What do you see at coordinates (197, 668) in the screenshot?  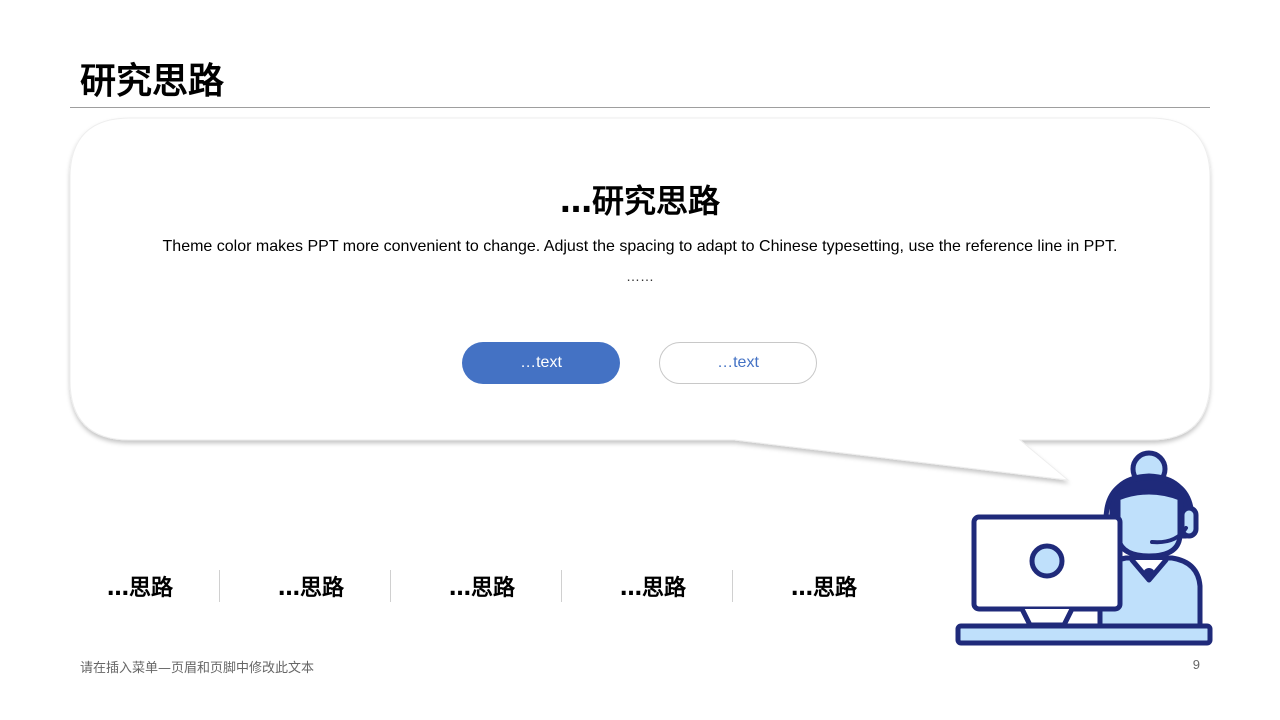 I see `footer-text: 请在插入菜单—页眉和页脚中修改此文本` at bounding box center [197, 668].